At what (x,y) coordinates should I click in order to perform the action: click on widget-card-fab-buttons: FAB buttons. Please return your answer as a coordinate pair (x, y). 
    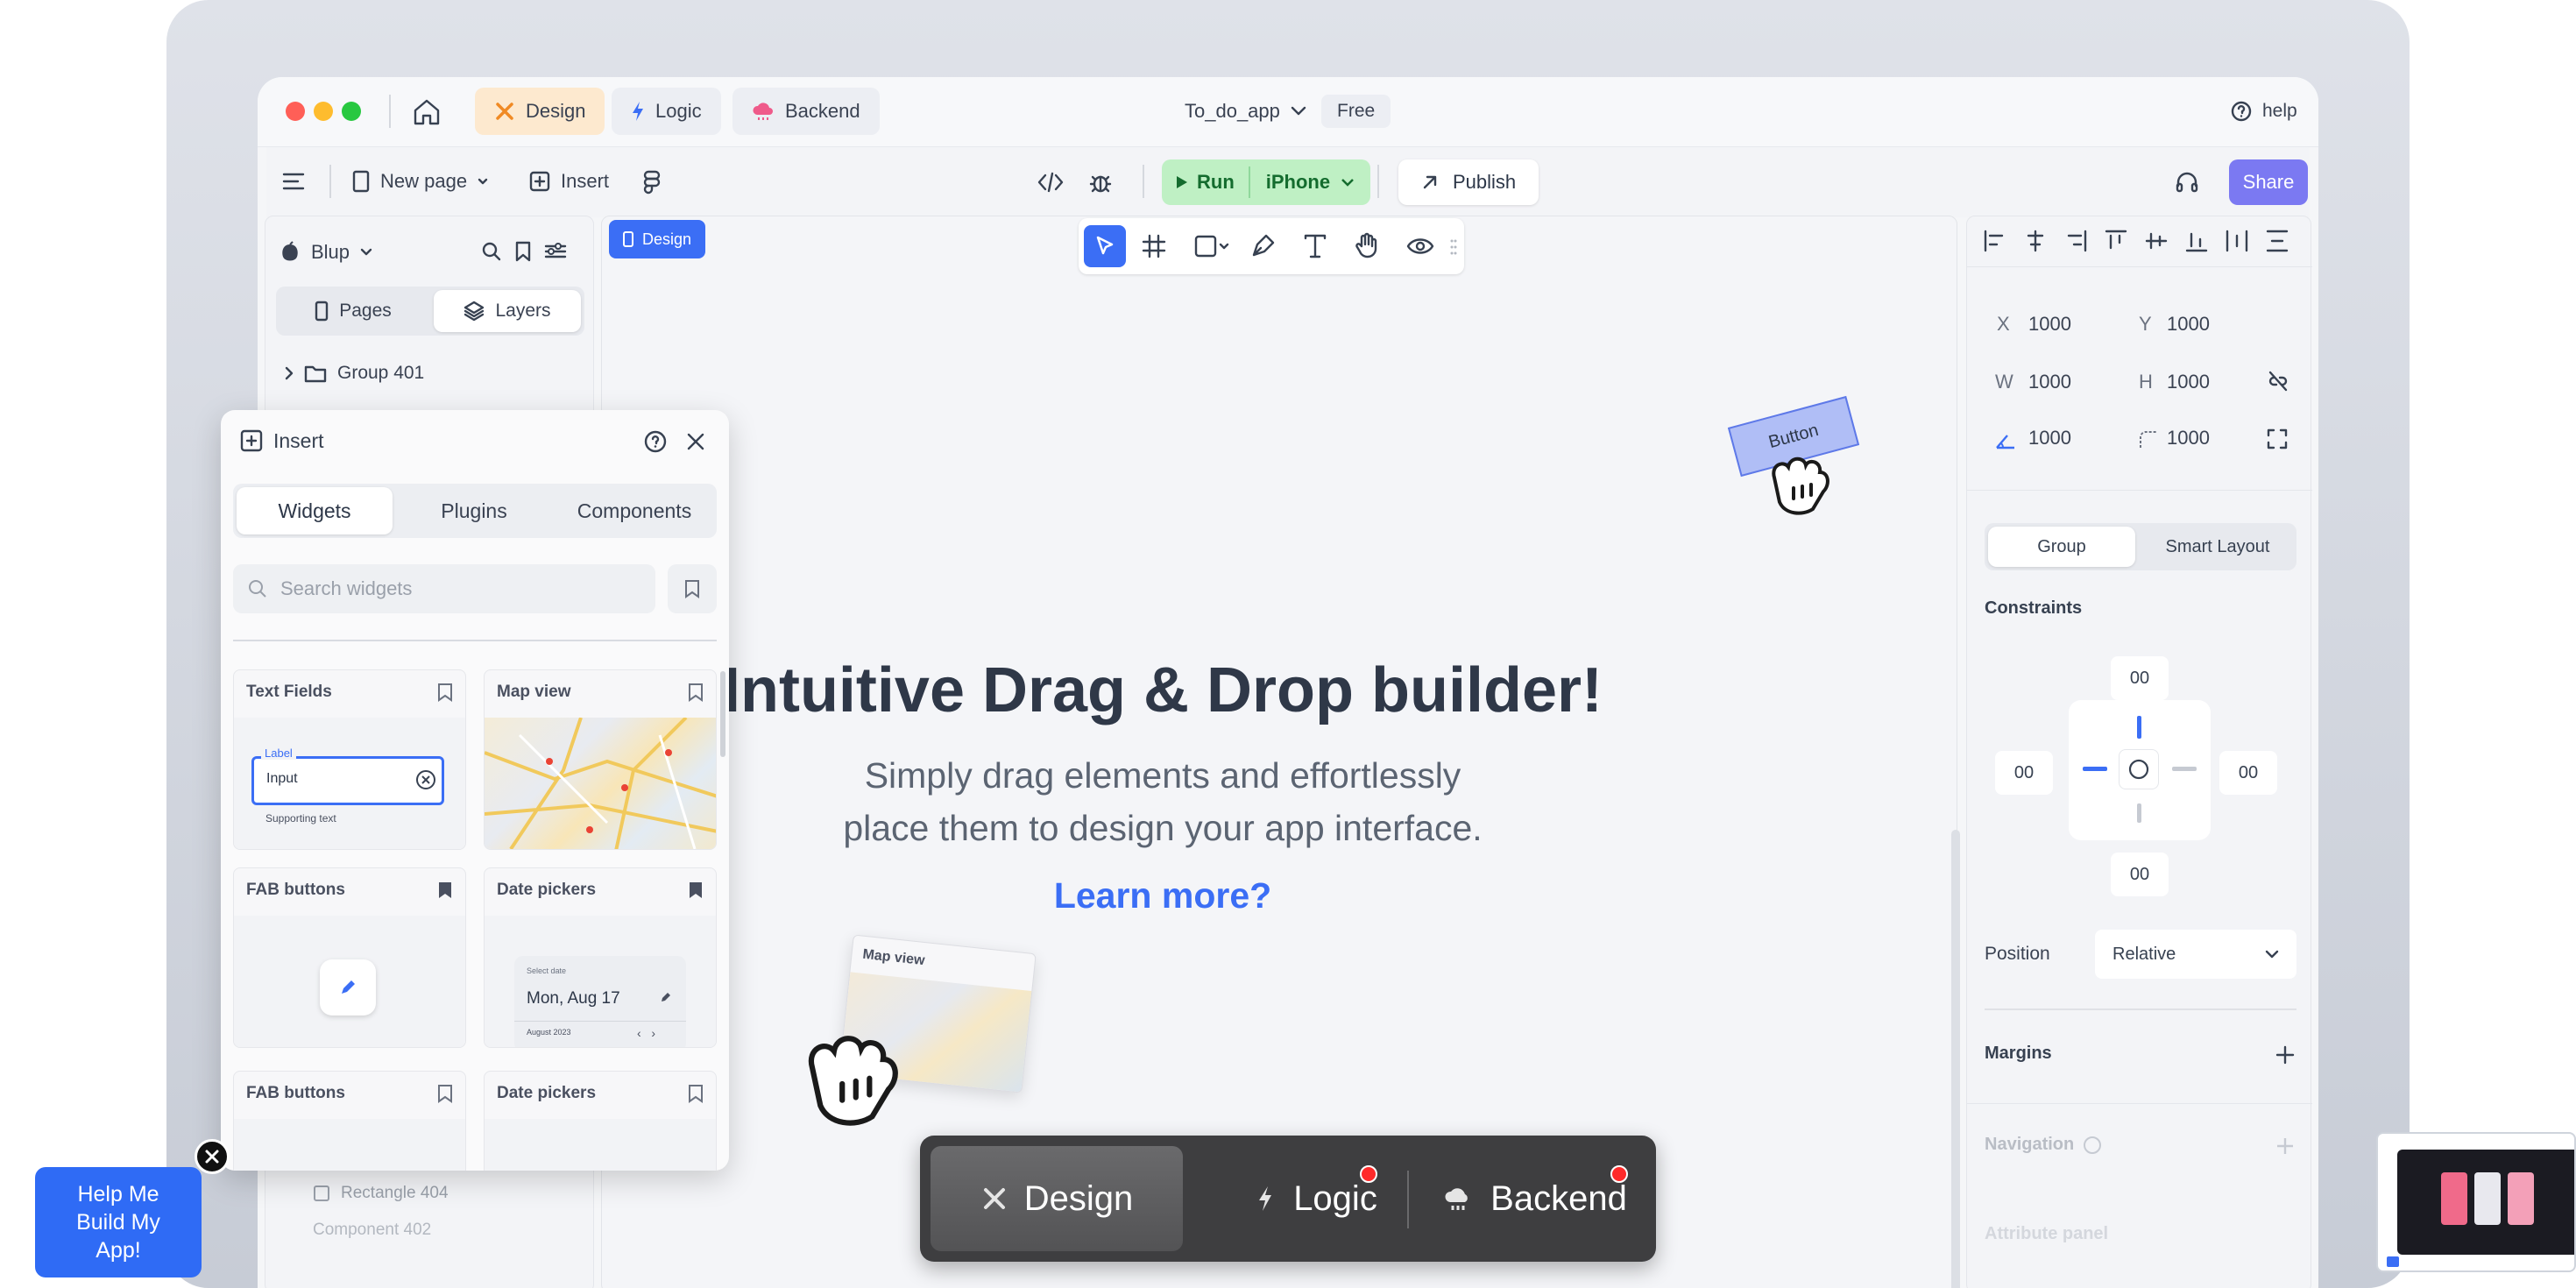
    Looking at the image, I should click on (349, 957).